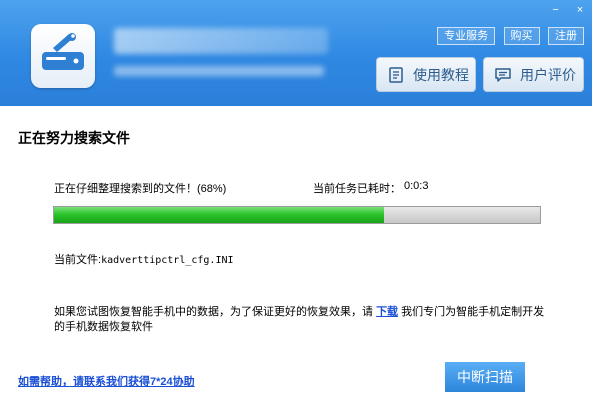 This screenshot has width=592, height=407. Describe the element at coordinates (140, 189) in the screenshot. I see `status-text: 正在仔细整理搜索到的文件！(68%)` at that location.